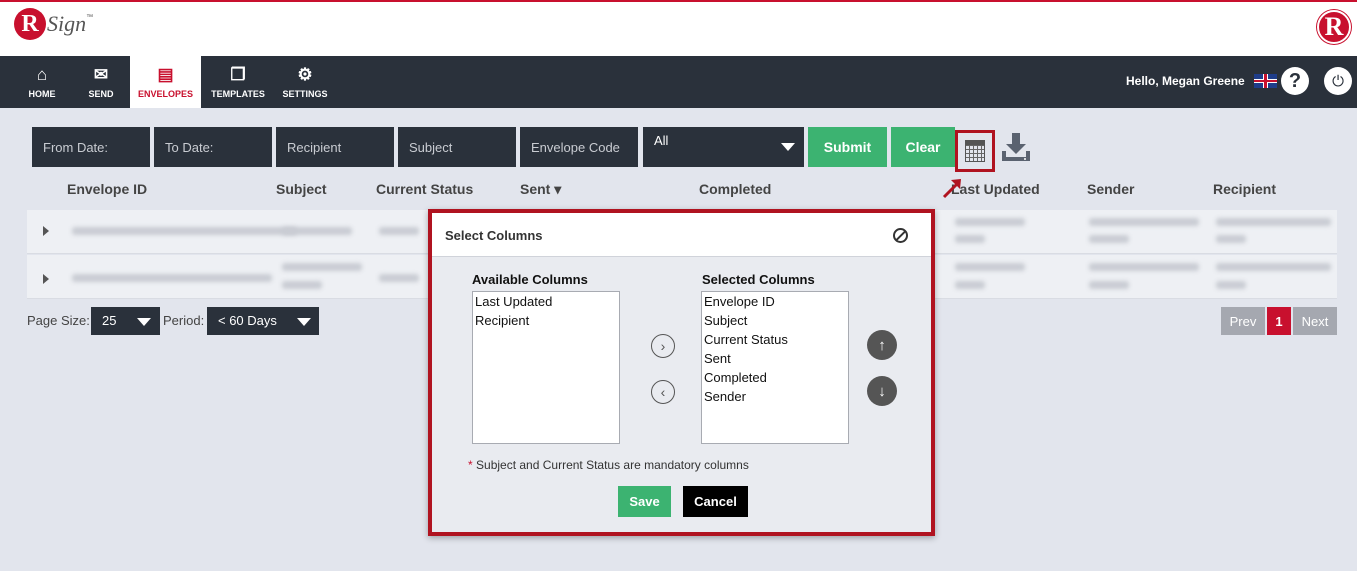  I want to click on required-star: *, so click(470, 465).